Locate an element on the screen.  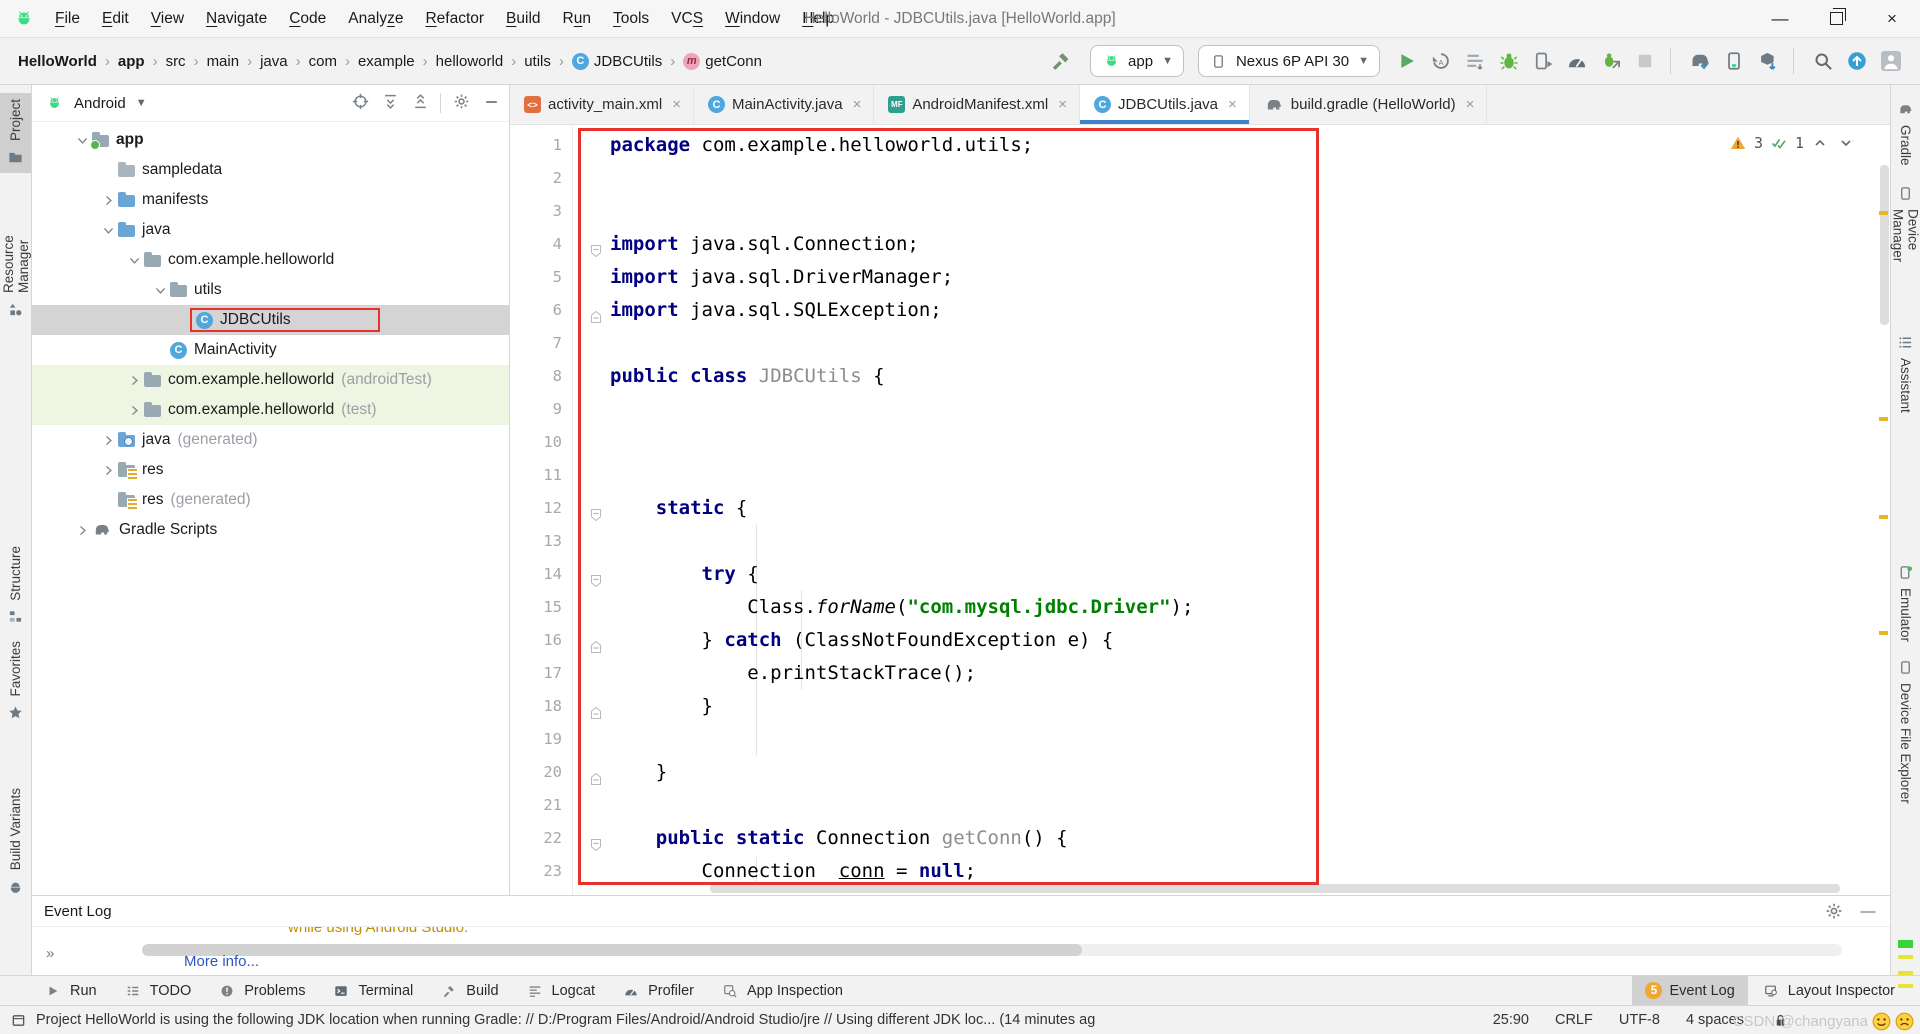
build-menu: Build is located at coordinates (523, 19).